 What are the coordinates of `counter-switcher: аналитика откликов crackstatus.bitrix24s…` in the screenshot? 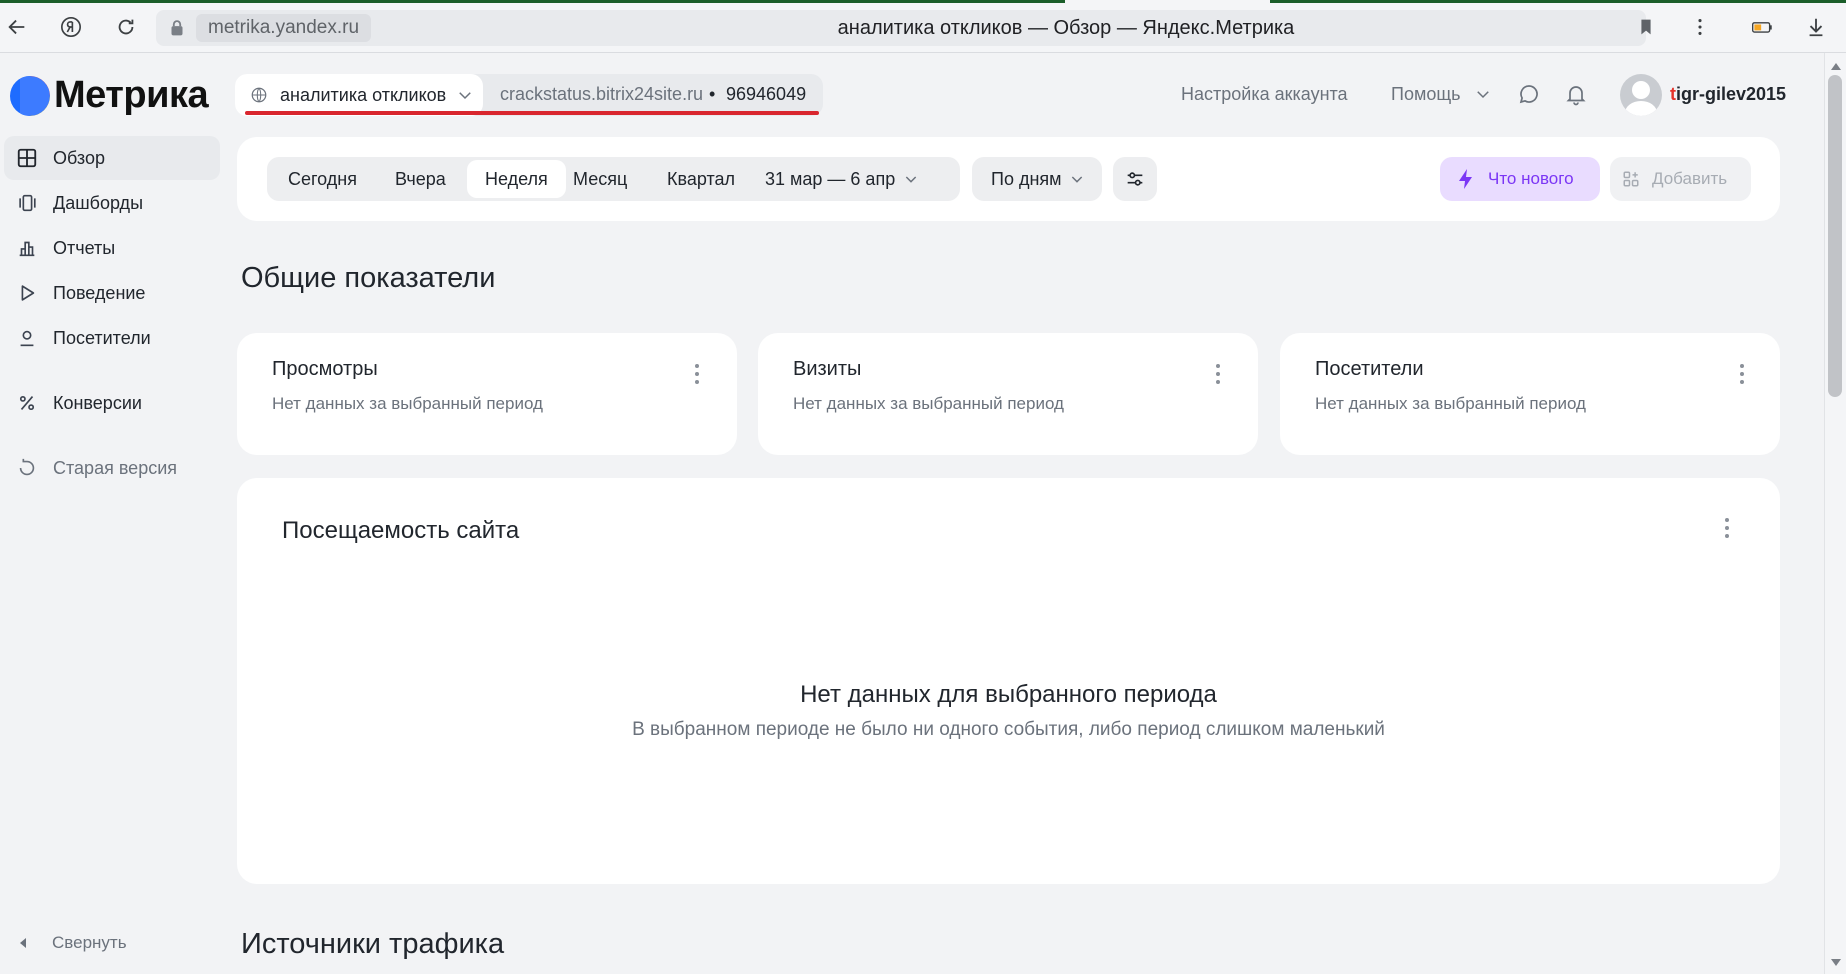 It's located at (529, 95).